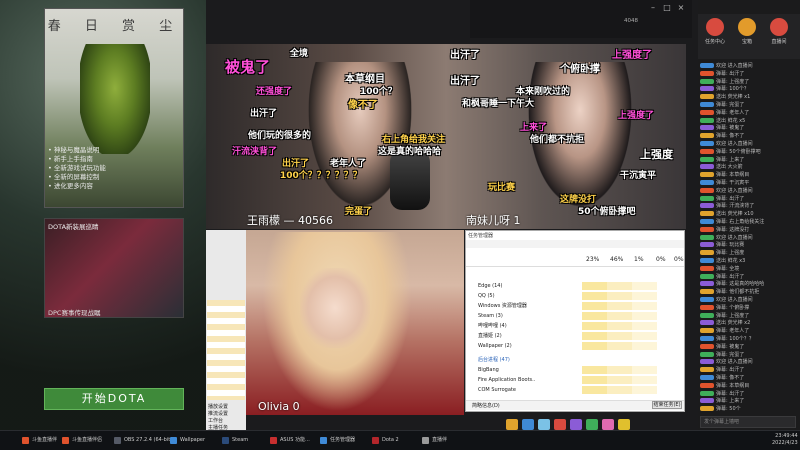  Describe the element at coordinates (575, 326) in the screenshot. I see `process-row: 哔哩哔哩 (4)` at that location.